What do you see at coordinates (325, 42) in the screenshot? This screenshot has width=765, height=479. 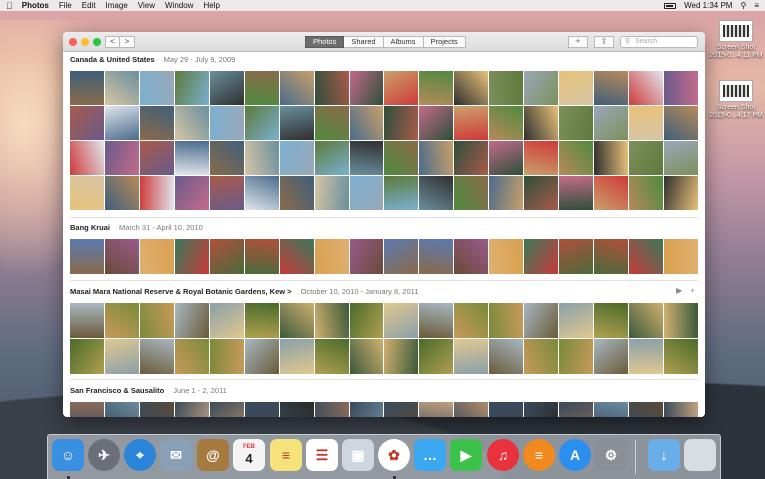 I see `tab-photos: Photos` at bounding box center [325, 42].